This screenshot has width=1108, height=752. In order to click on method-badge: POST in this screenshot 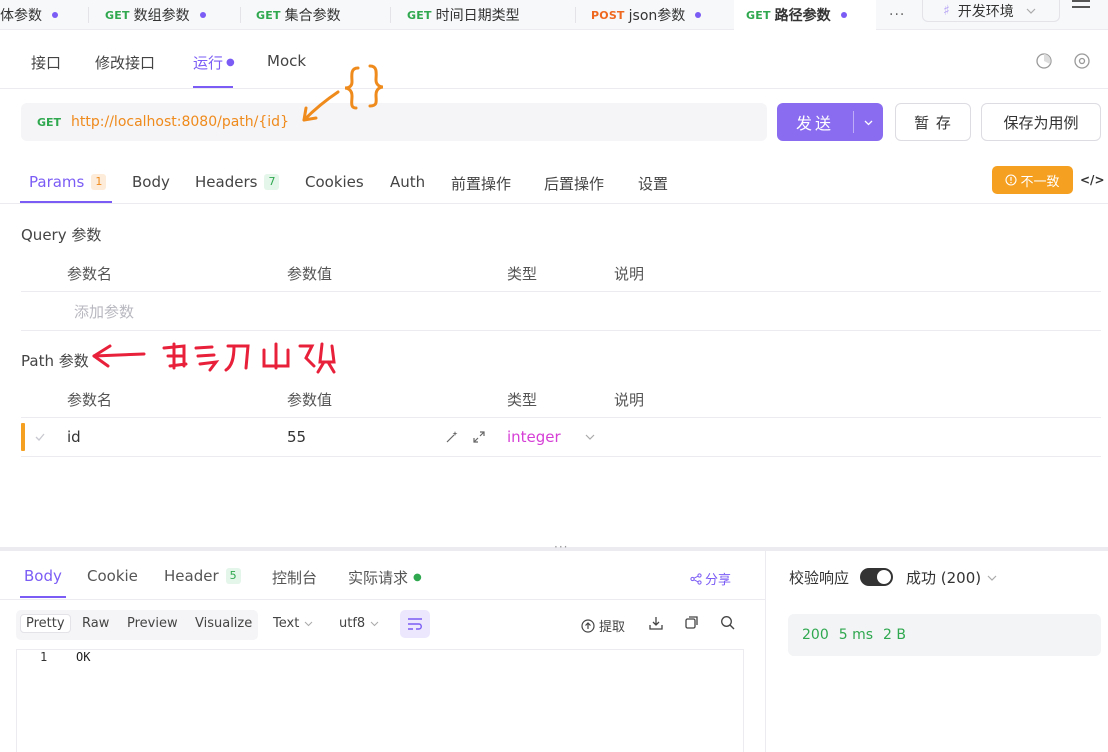, I will do `click(608, 15)`.